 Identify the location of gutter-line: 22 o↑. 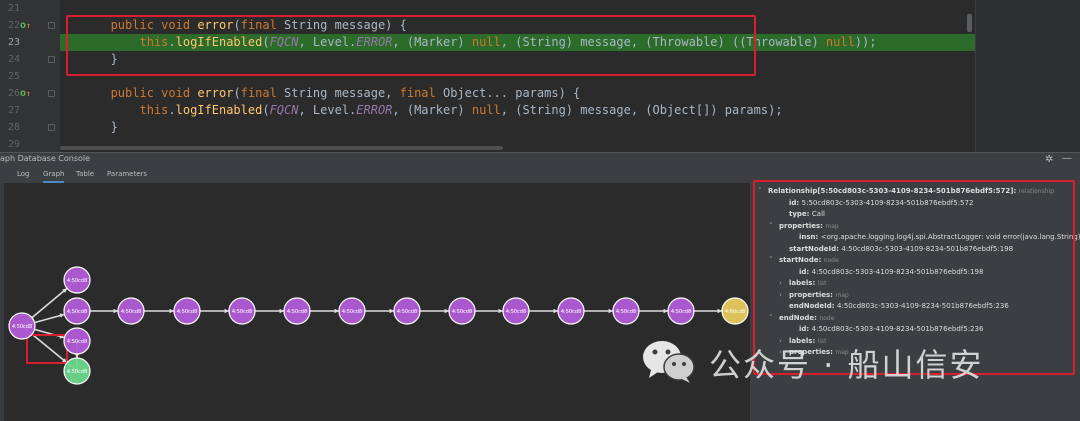
(30, 25).